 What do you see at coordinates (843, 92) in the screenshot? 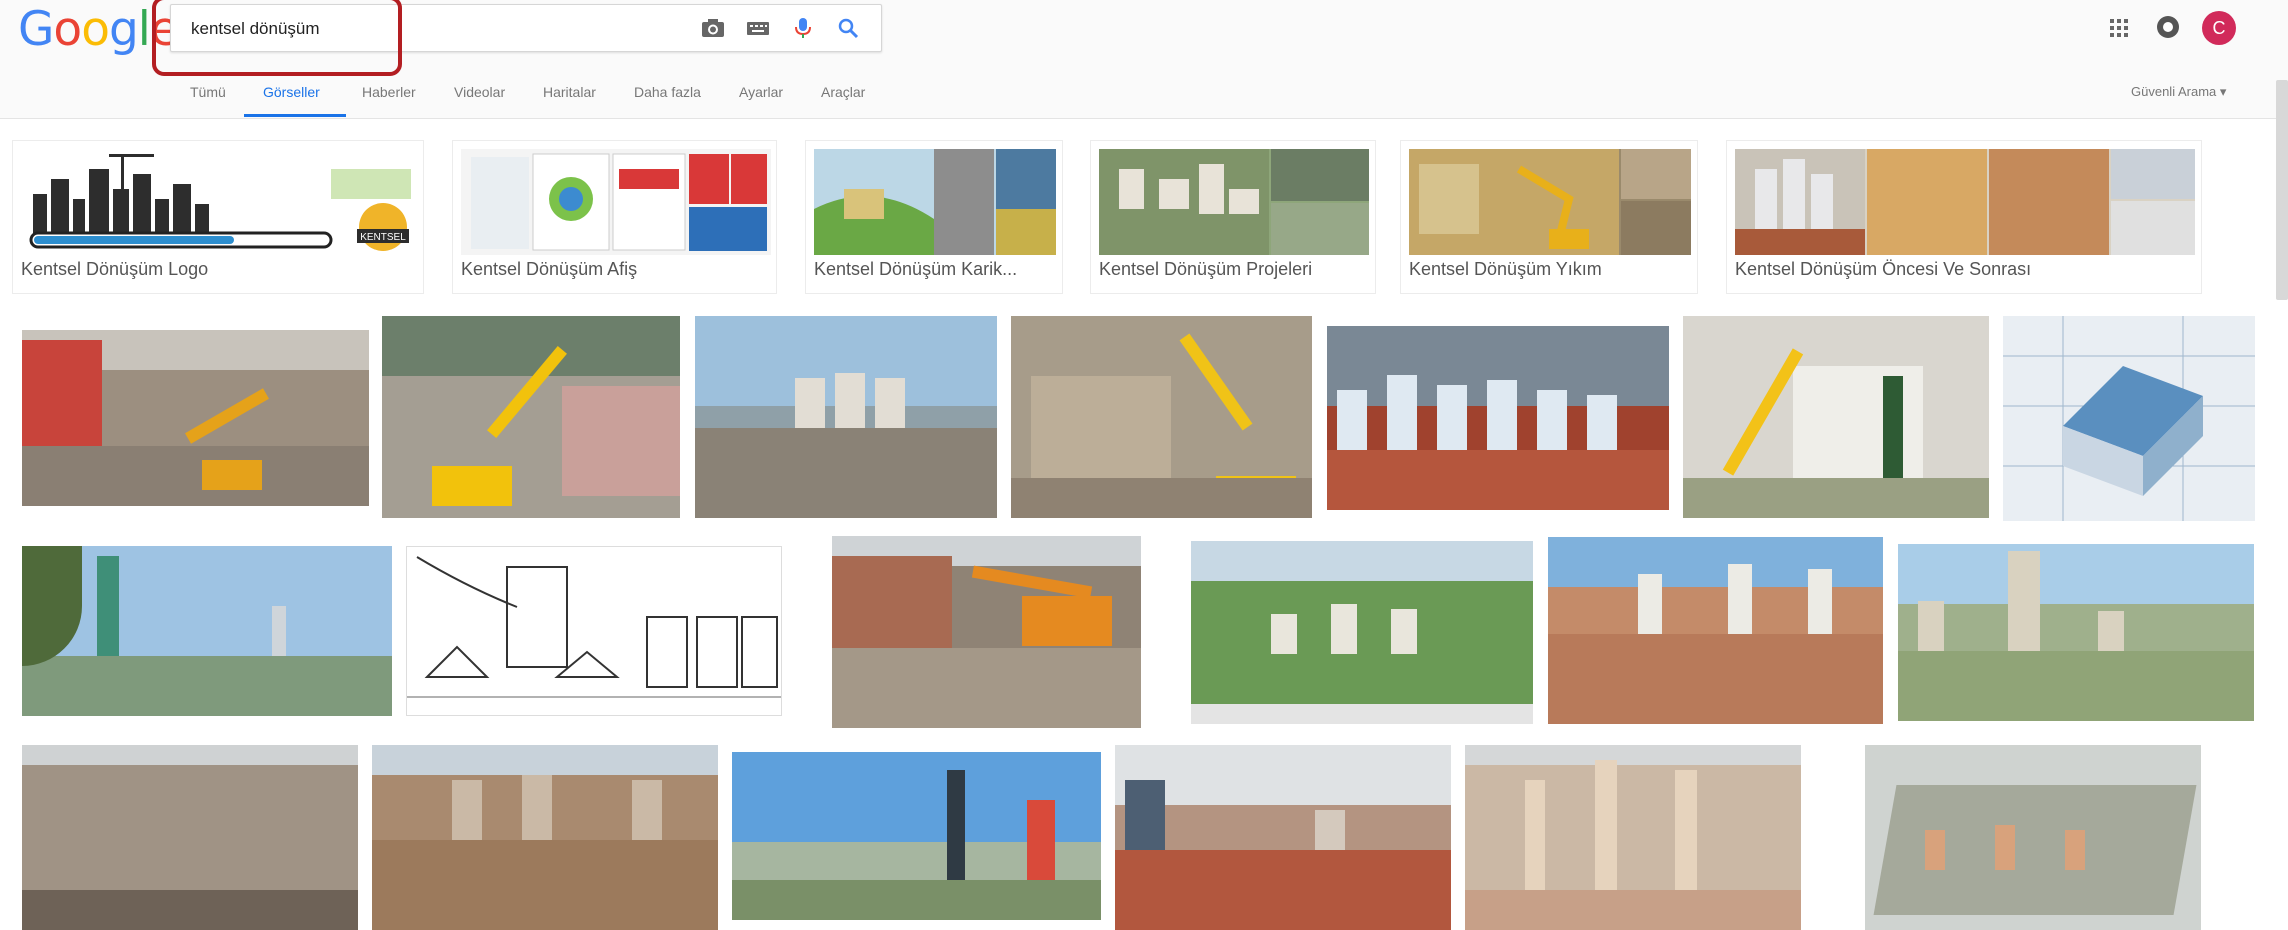
I see `tab-tools: Araçlar` at bounding box center [843, 92].